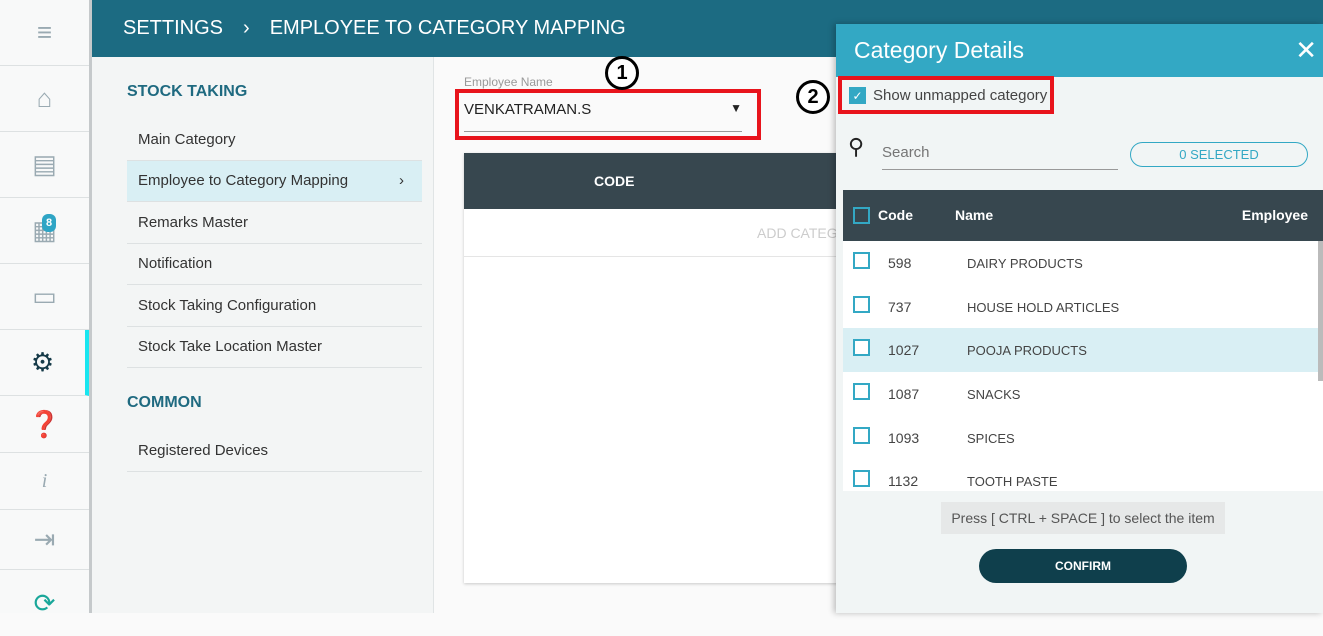  I want to click on help-icon: ❓, so click(44, 424).